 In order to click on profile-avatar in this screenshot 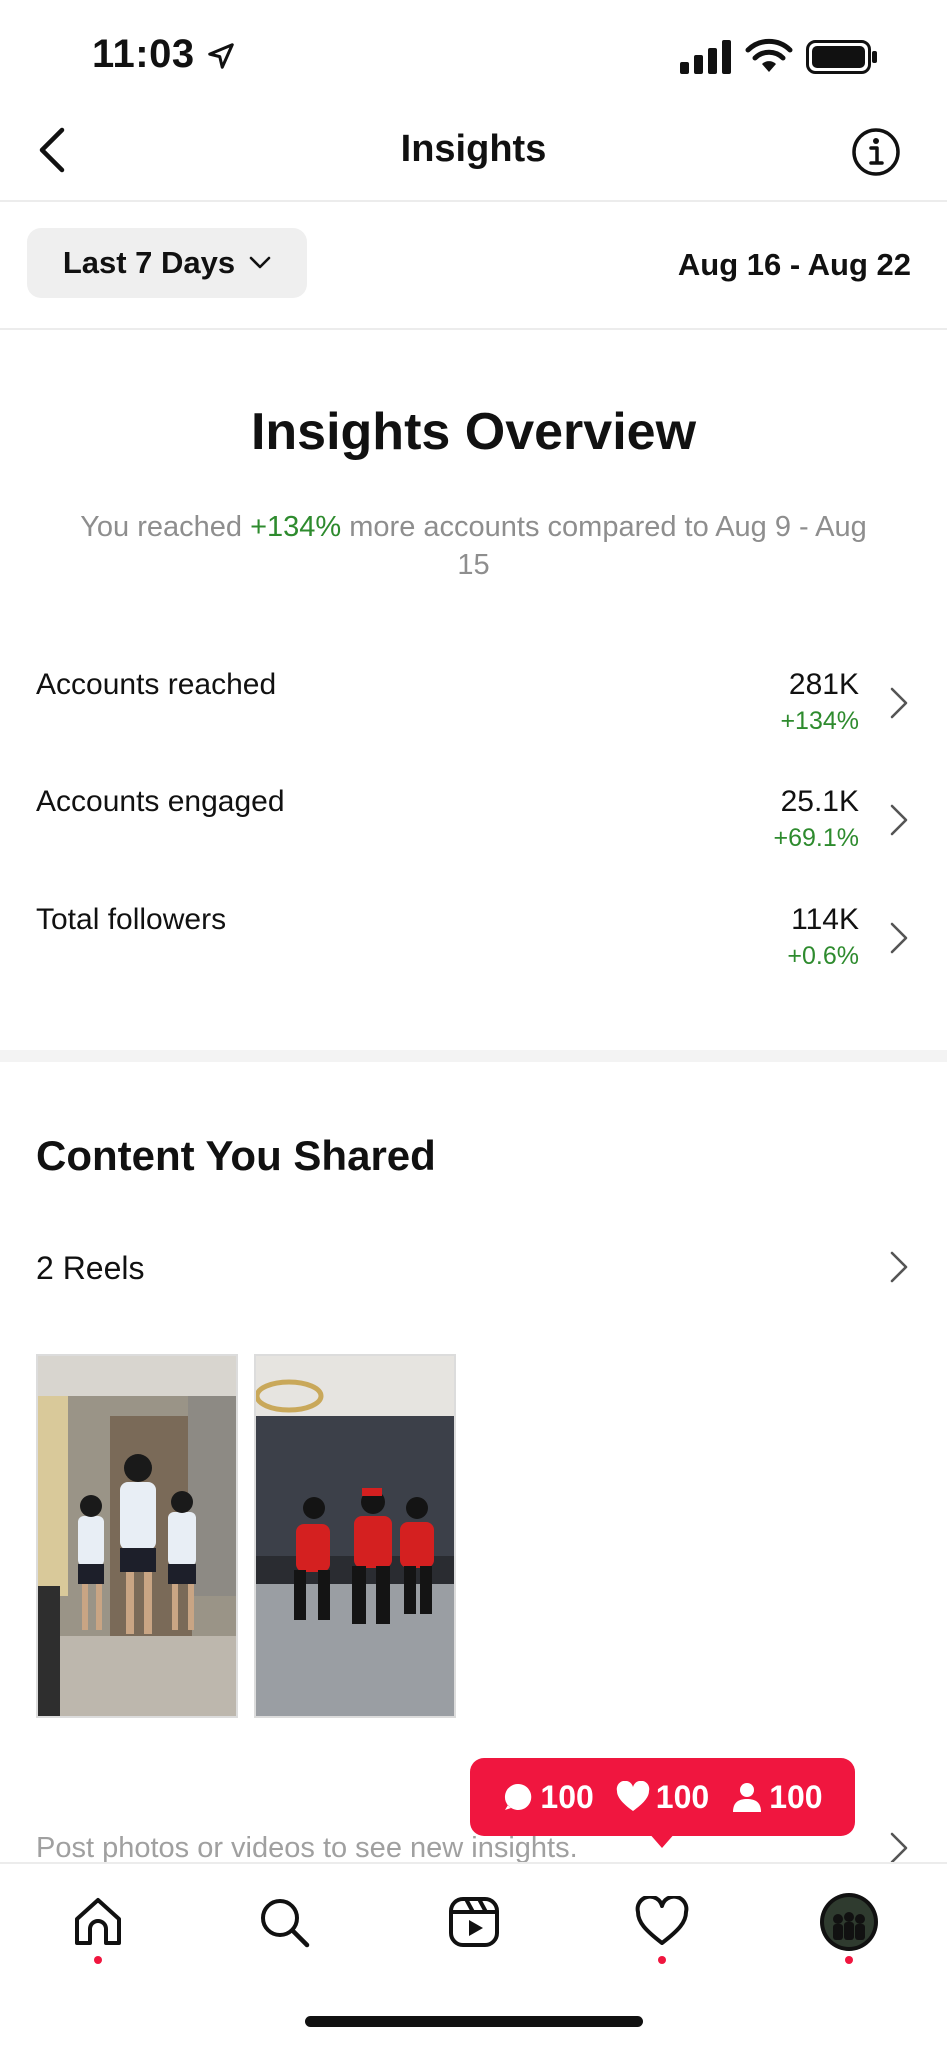, I will do `click(849, 1922)`.